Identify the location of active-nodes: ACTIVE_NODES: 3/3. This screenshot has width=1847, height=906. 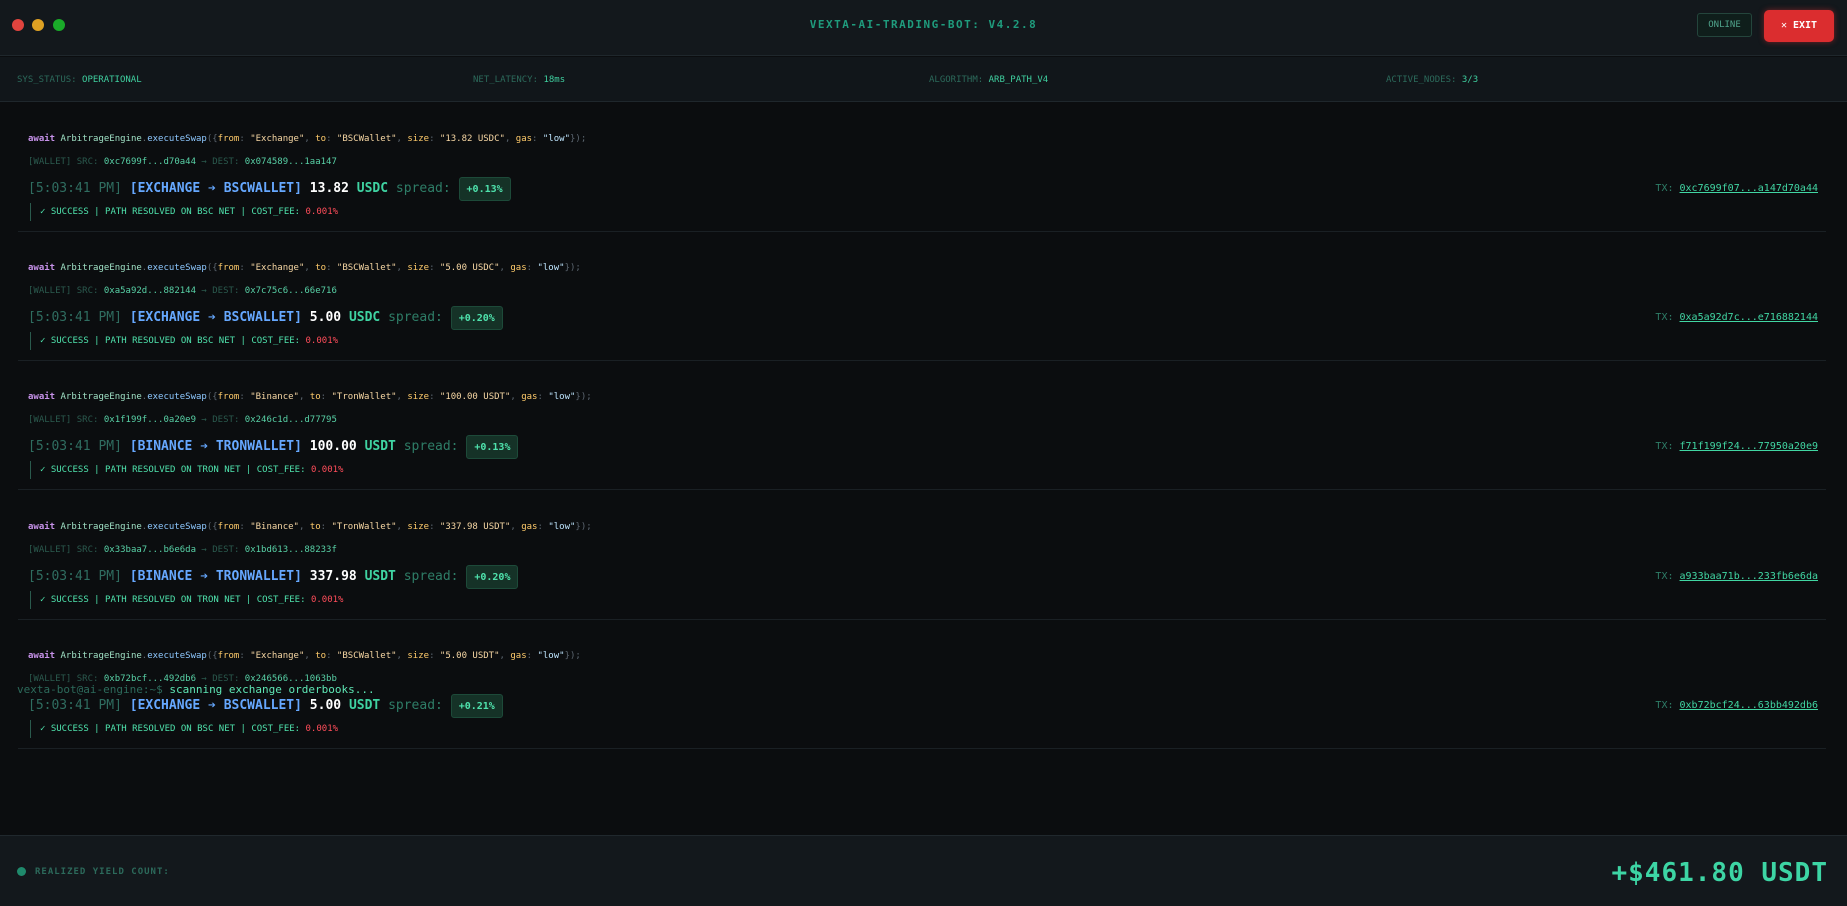
(1432, 80).